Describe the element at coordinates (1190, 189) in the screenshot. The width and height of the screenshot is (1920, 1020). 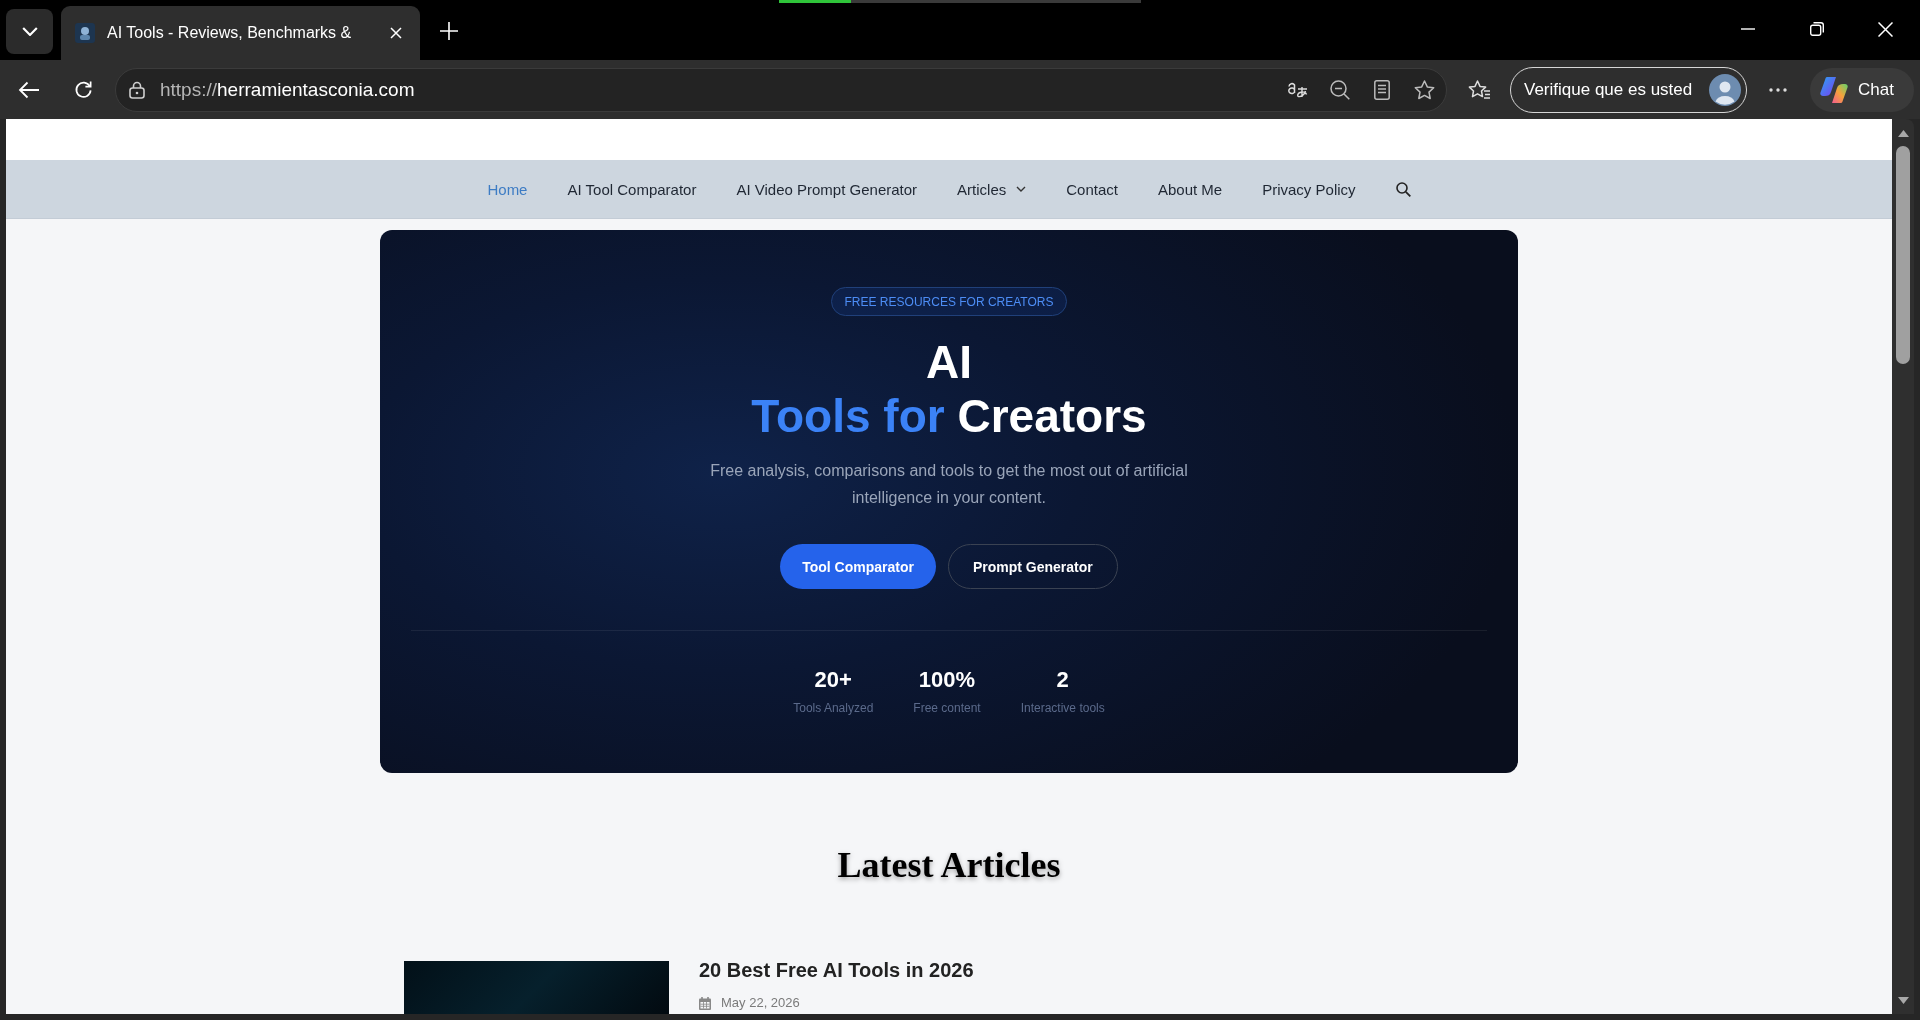
I see `nav-link: About Me` at that location.